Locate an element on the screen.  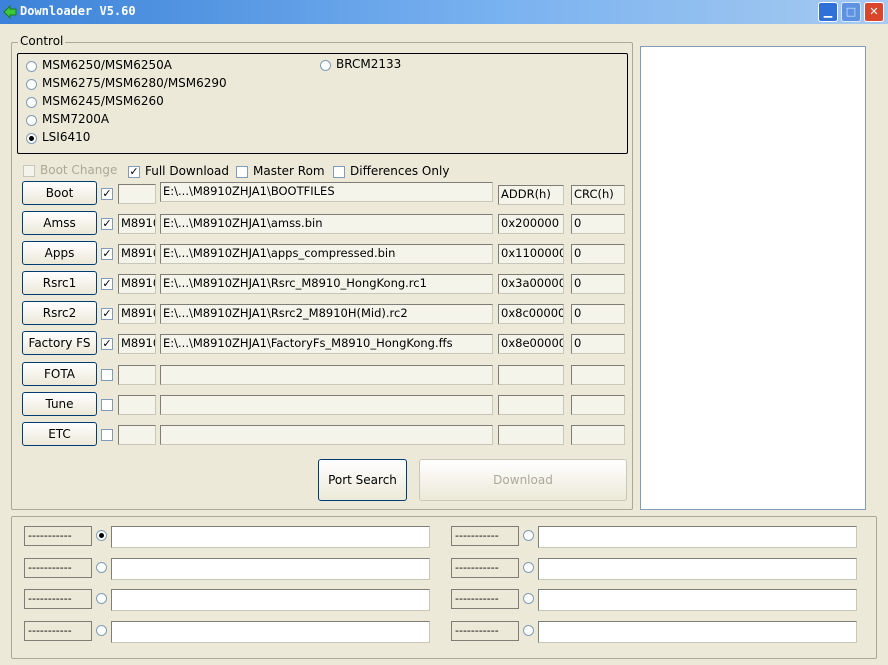
radio-label: MSM6250/MSM6250A is located at coordinates (107, 65).